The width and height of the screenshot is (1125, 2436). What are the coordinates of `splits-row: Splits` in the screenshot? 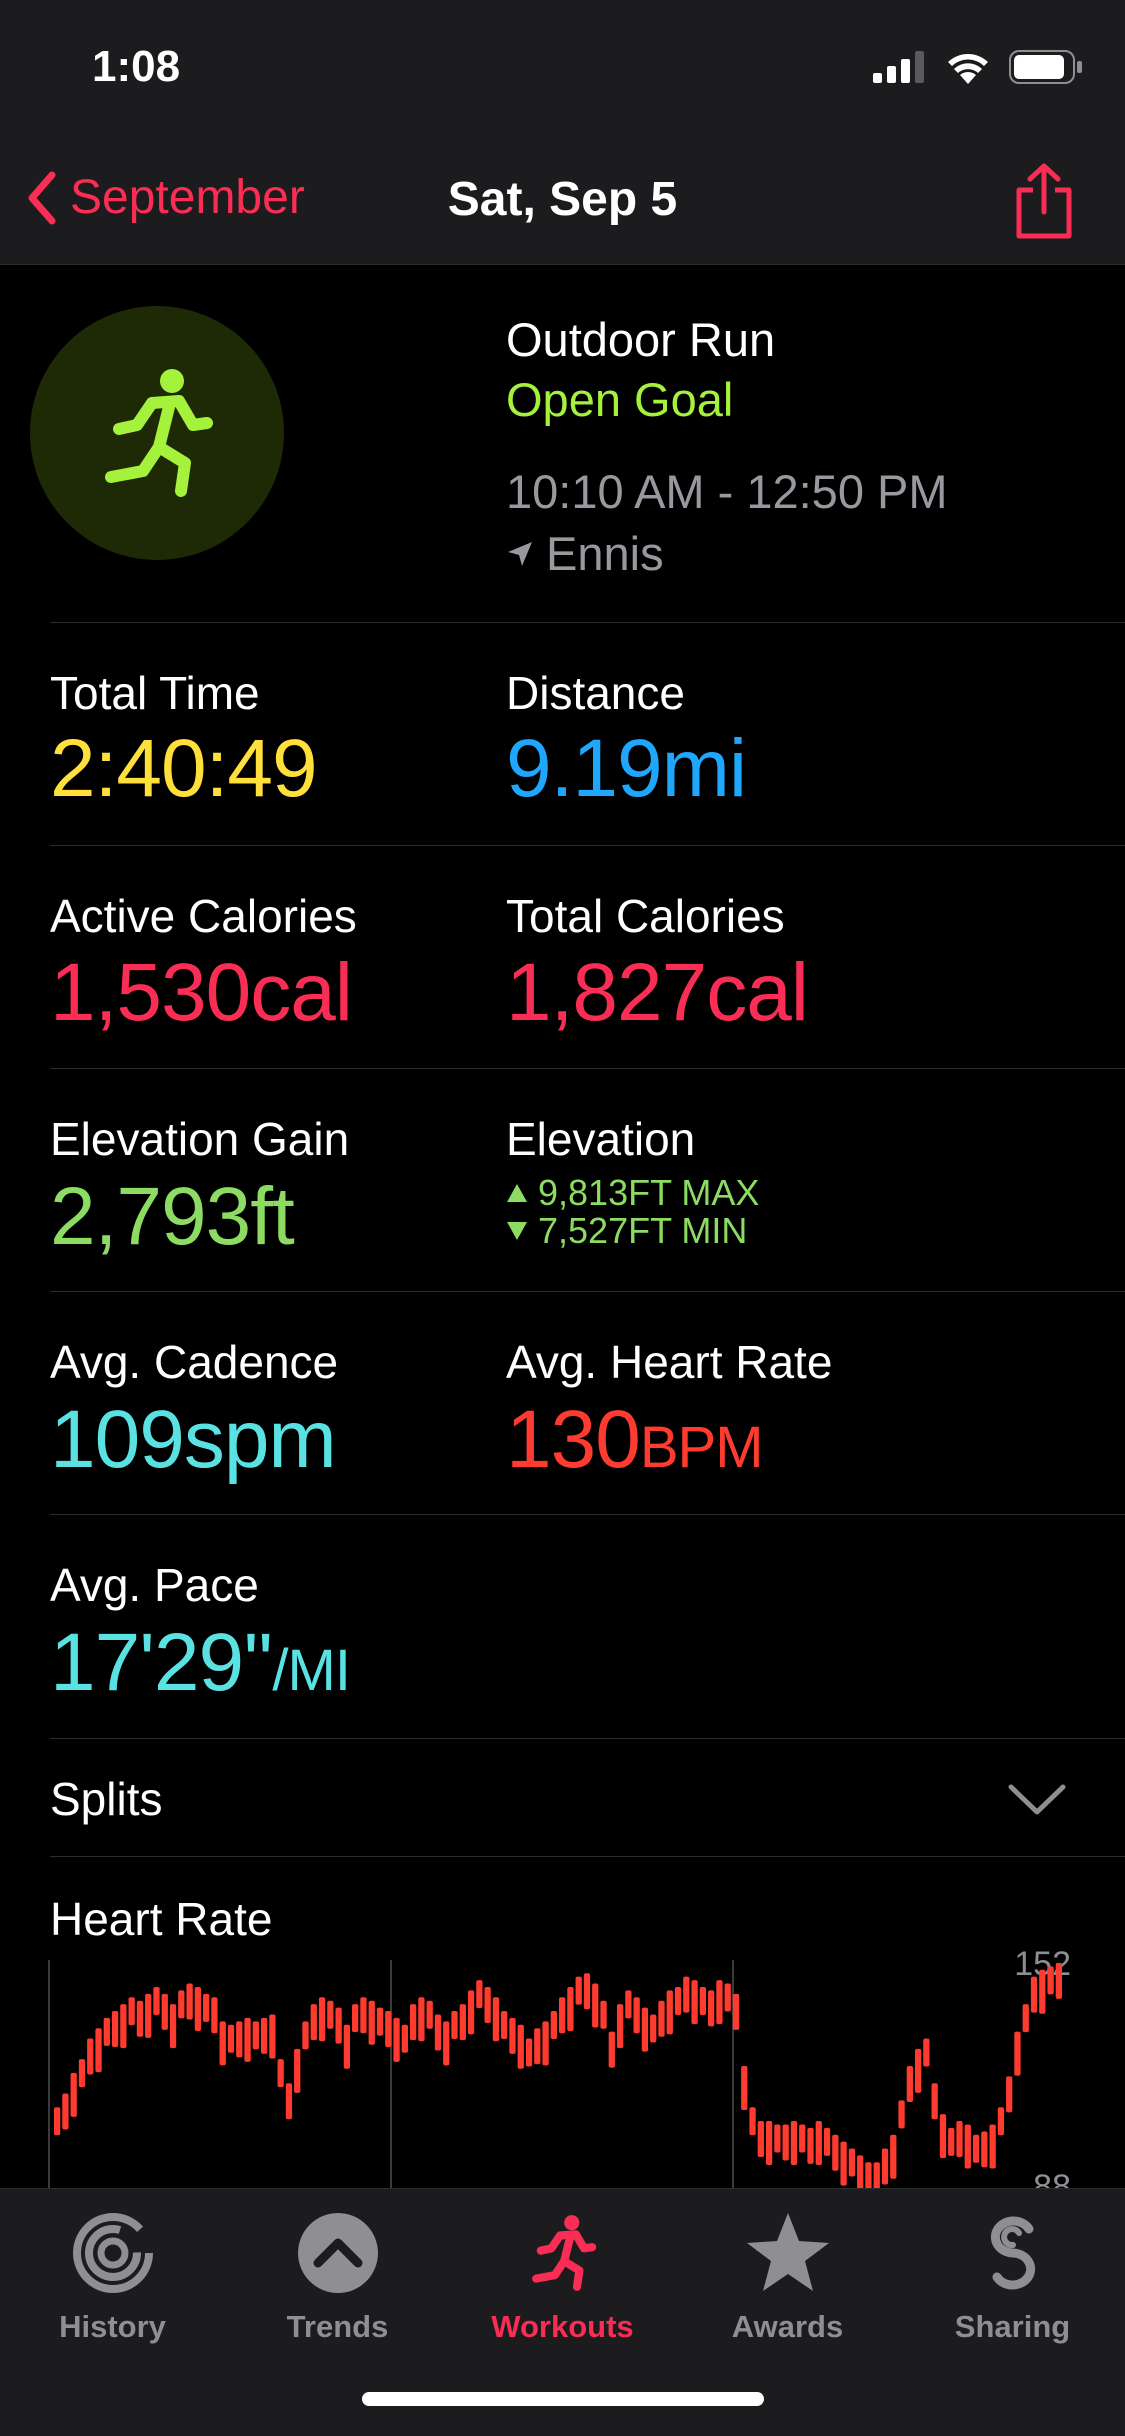 It's located at (106, 1799).